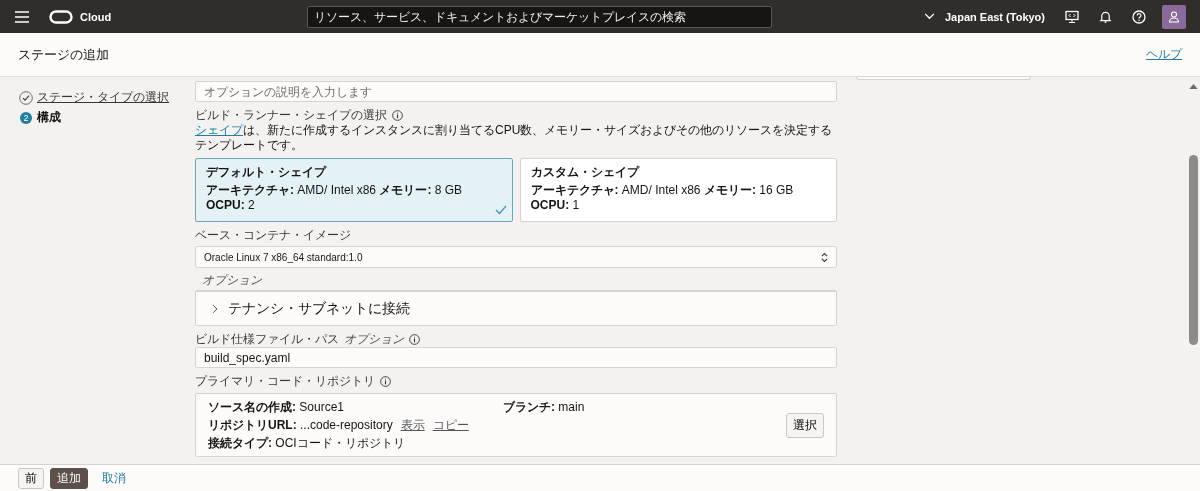 The width and height of the screenshot is (1200, 491). Describe the element at coordinates (555, 205) in the screenshot. I see `card-detail: OCPU: 1` at that location.